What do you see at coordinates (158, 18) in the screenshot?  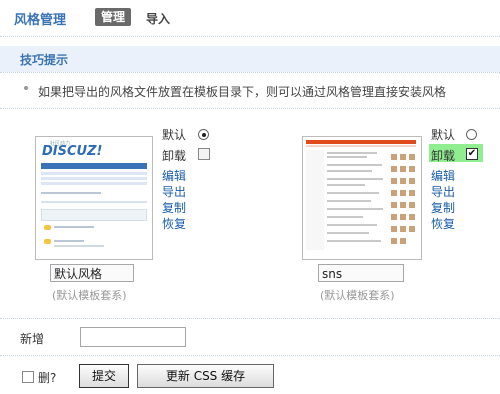 I see `tab-import: 导入` at bounding box center [158, 18].